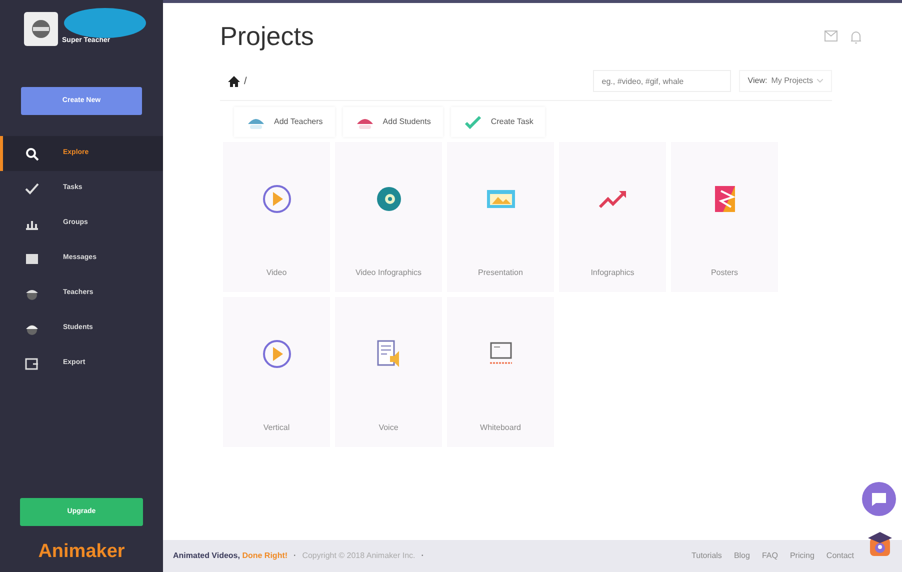 This screenshot has height=572, width=902. What do you see at coordinates (276, 217) in the screenshot?
I see `project-tile: Video` at bounding box center [276, 217].